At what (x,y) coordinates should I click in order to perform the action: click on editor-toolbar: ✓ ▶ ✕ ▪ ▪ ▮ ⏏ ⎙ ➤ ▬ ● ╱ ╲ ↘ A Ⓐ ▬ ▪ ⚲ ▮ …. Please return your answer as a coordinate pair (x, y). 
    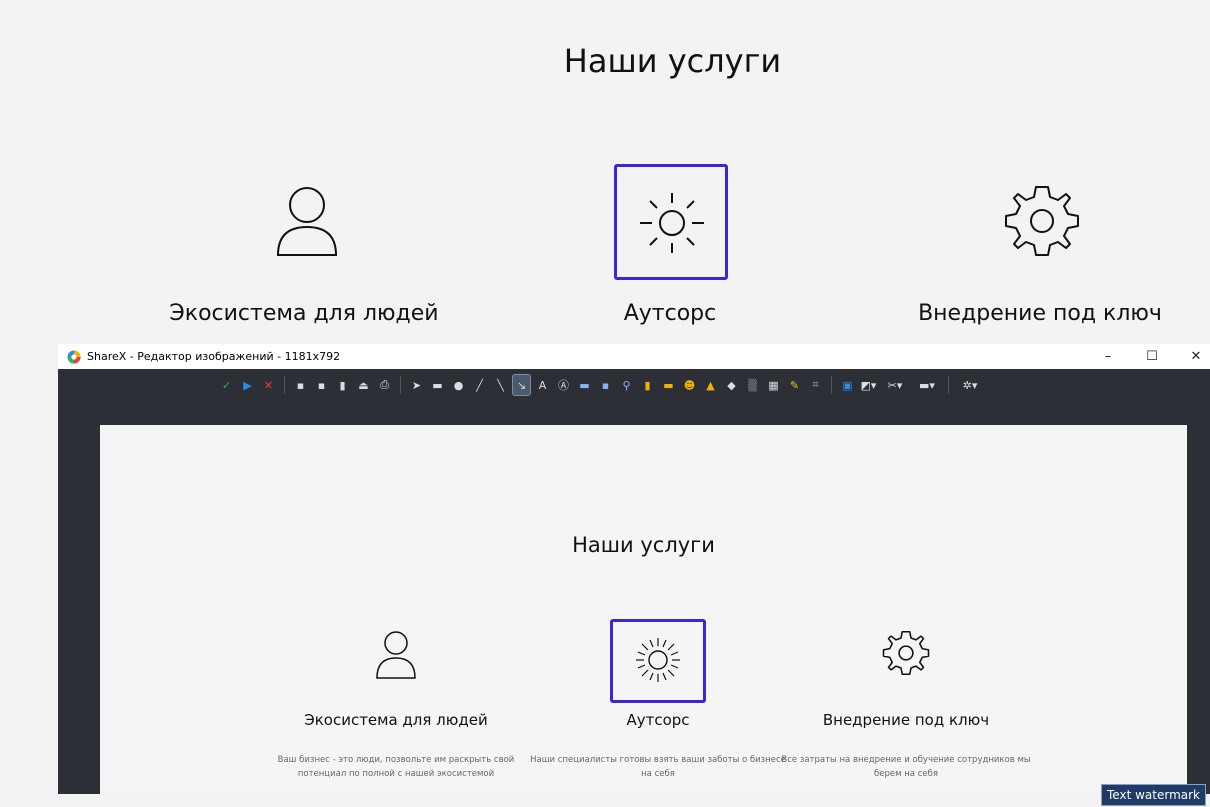
    Looking at the image, I should click on (634, 386).